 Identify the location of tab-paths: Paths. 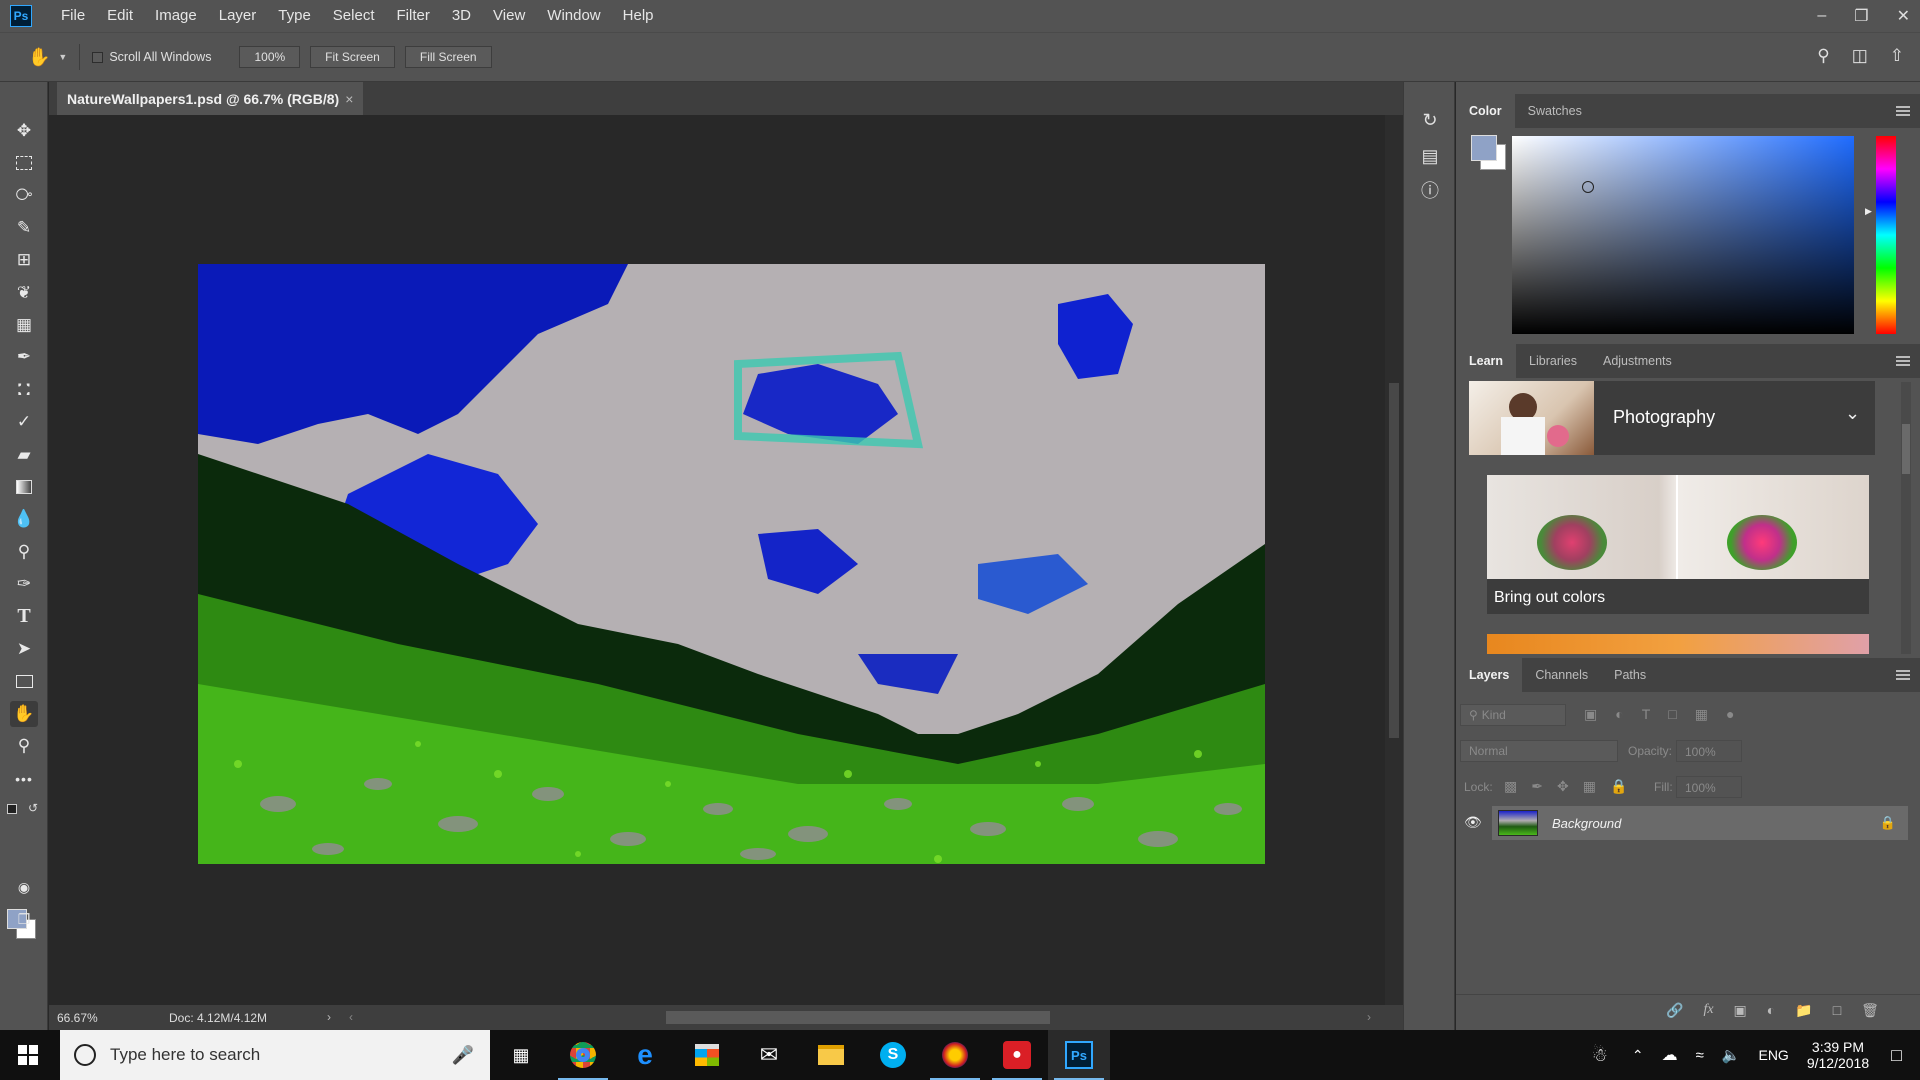
(1630, 675).